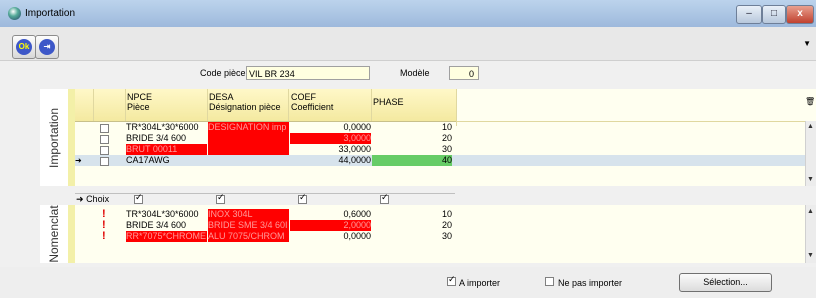  What do you see at coordinates (166, 160) in the screenshot?
I see `cell-npce: CA17AWG` at bounding box center [166, 160].